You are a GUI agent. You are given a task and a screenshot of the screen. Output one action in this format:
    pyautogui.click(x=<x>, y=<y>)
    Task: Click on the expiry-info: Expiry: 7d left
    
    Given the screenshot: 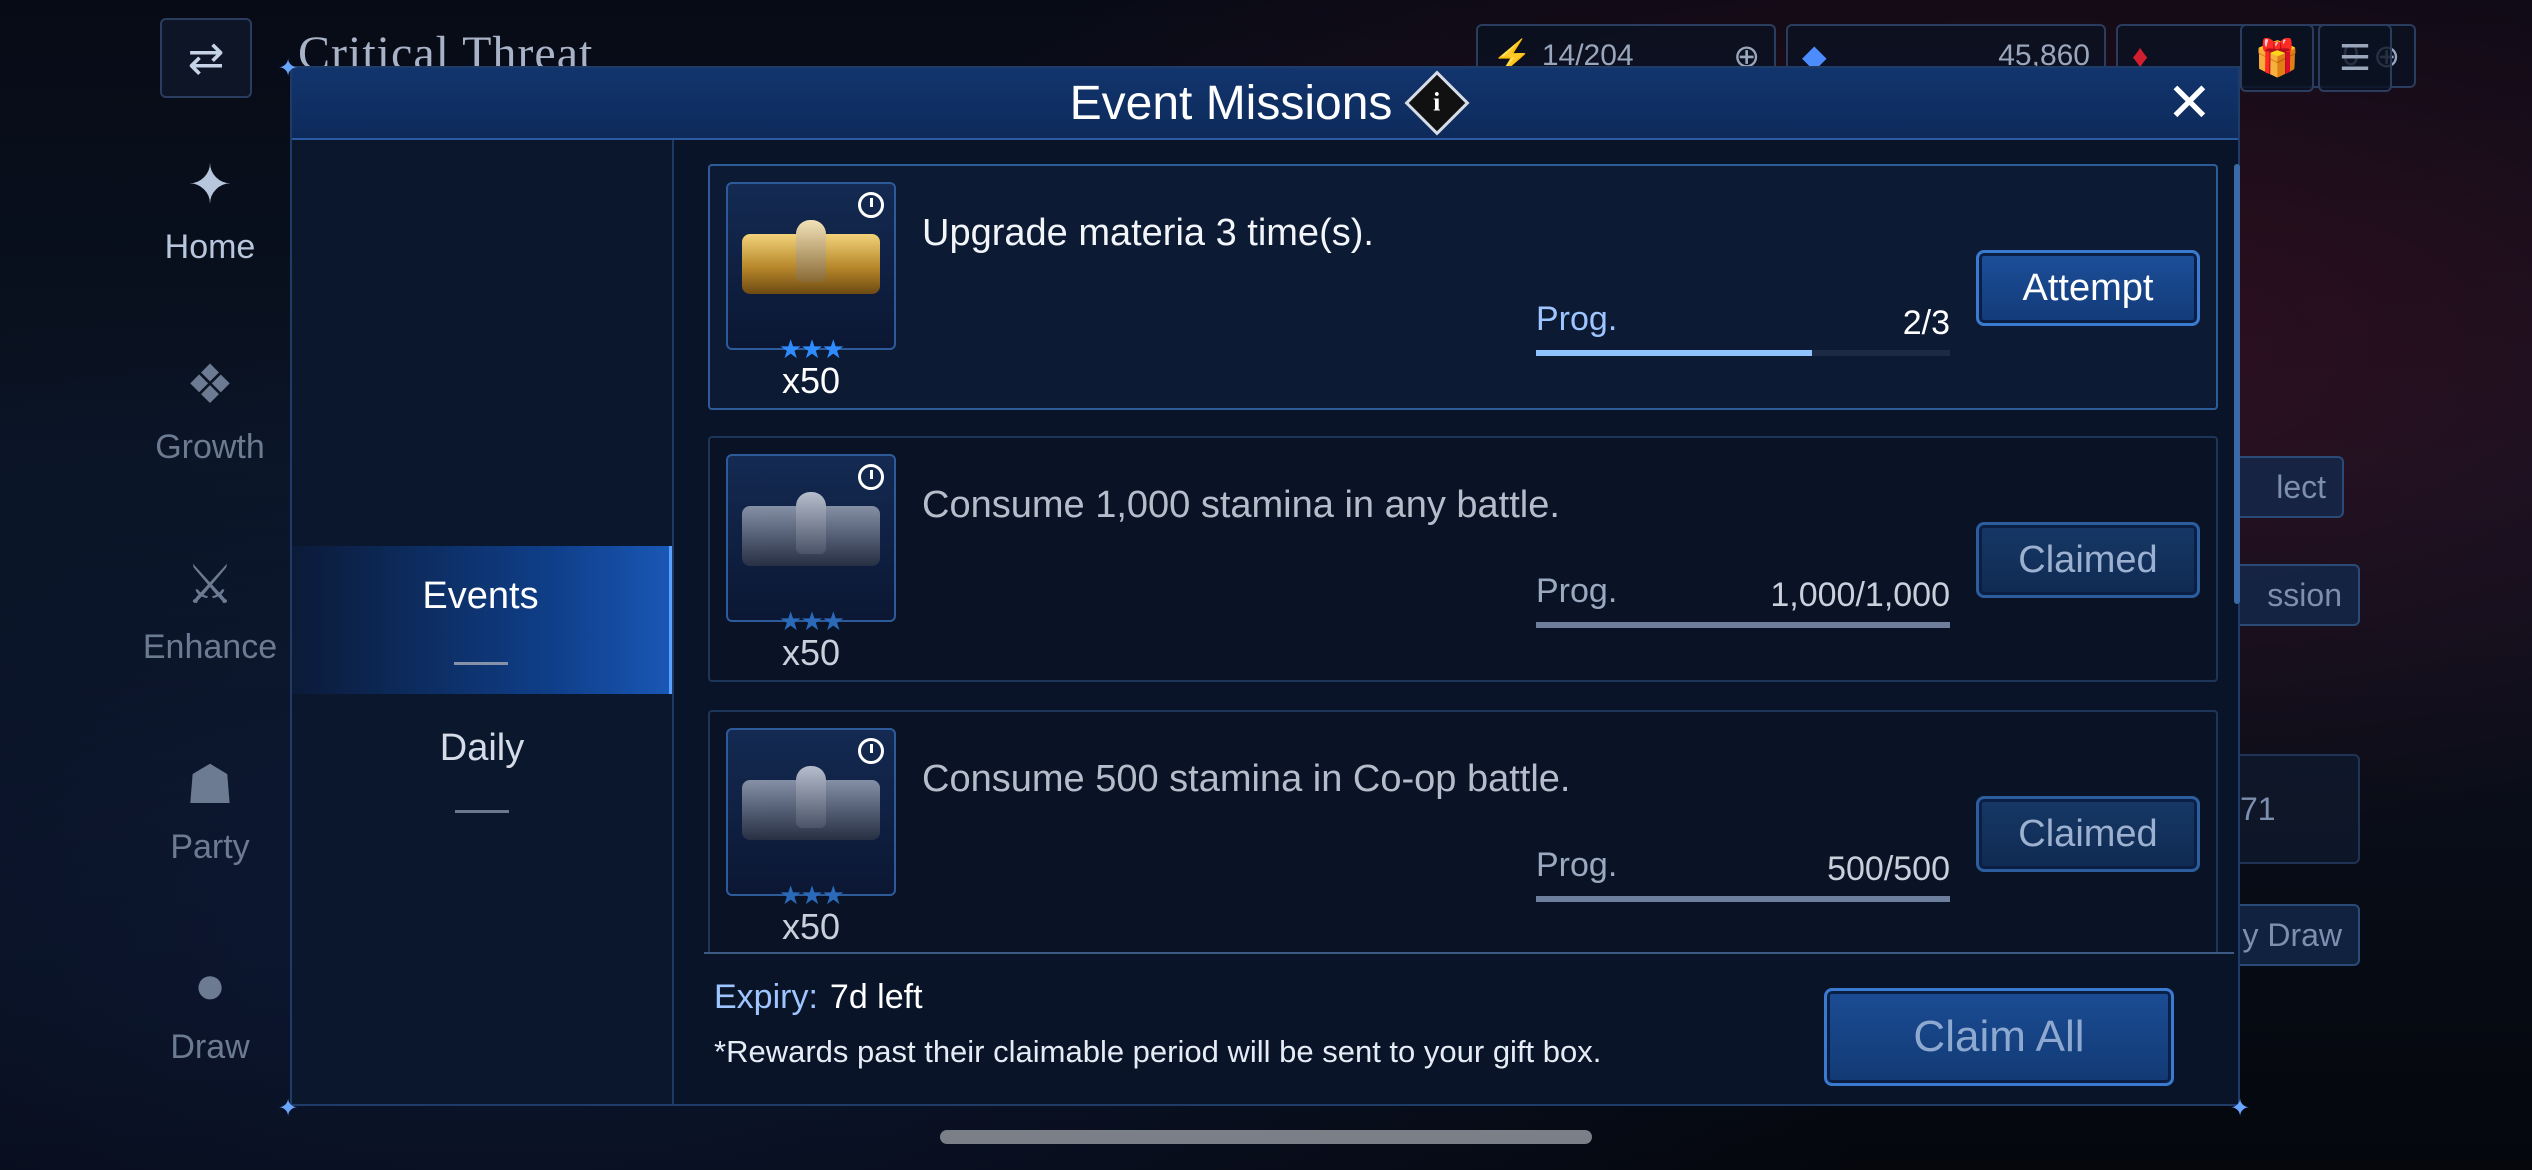 What is the action you would take?
    pyautogui.click(x=818, y=997)
    